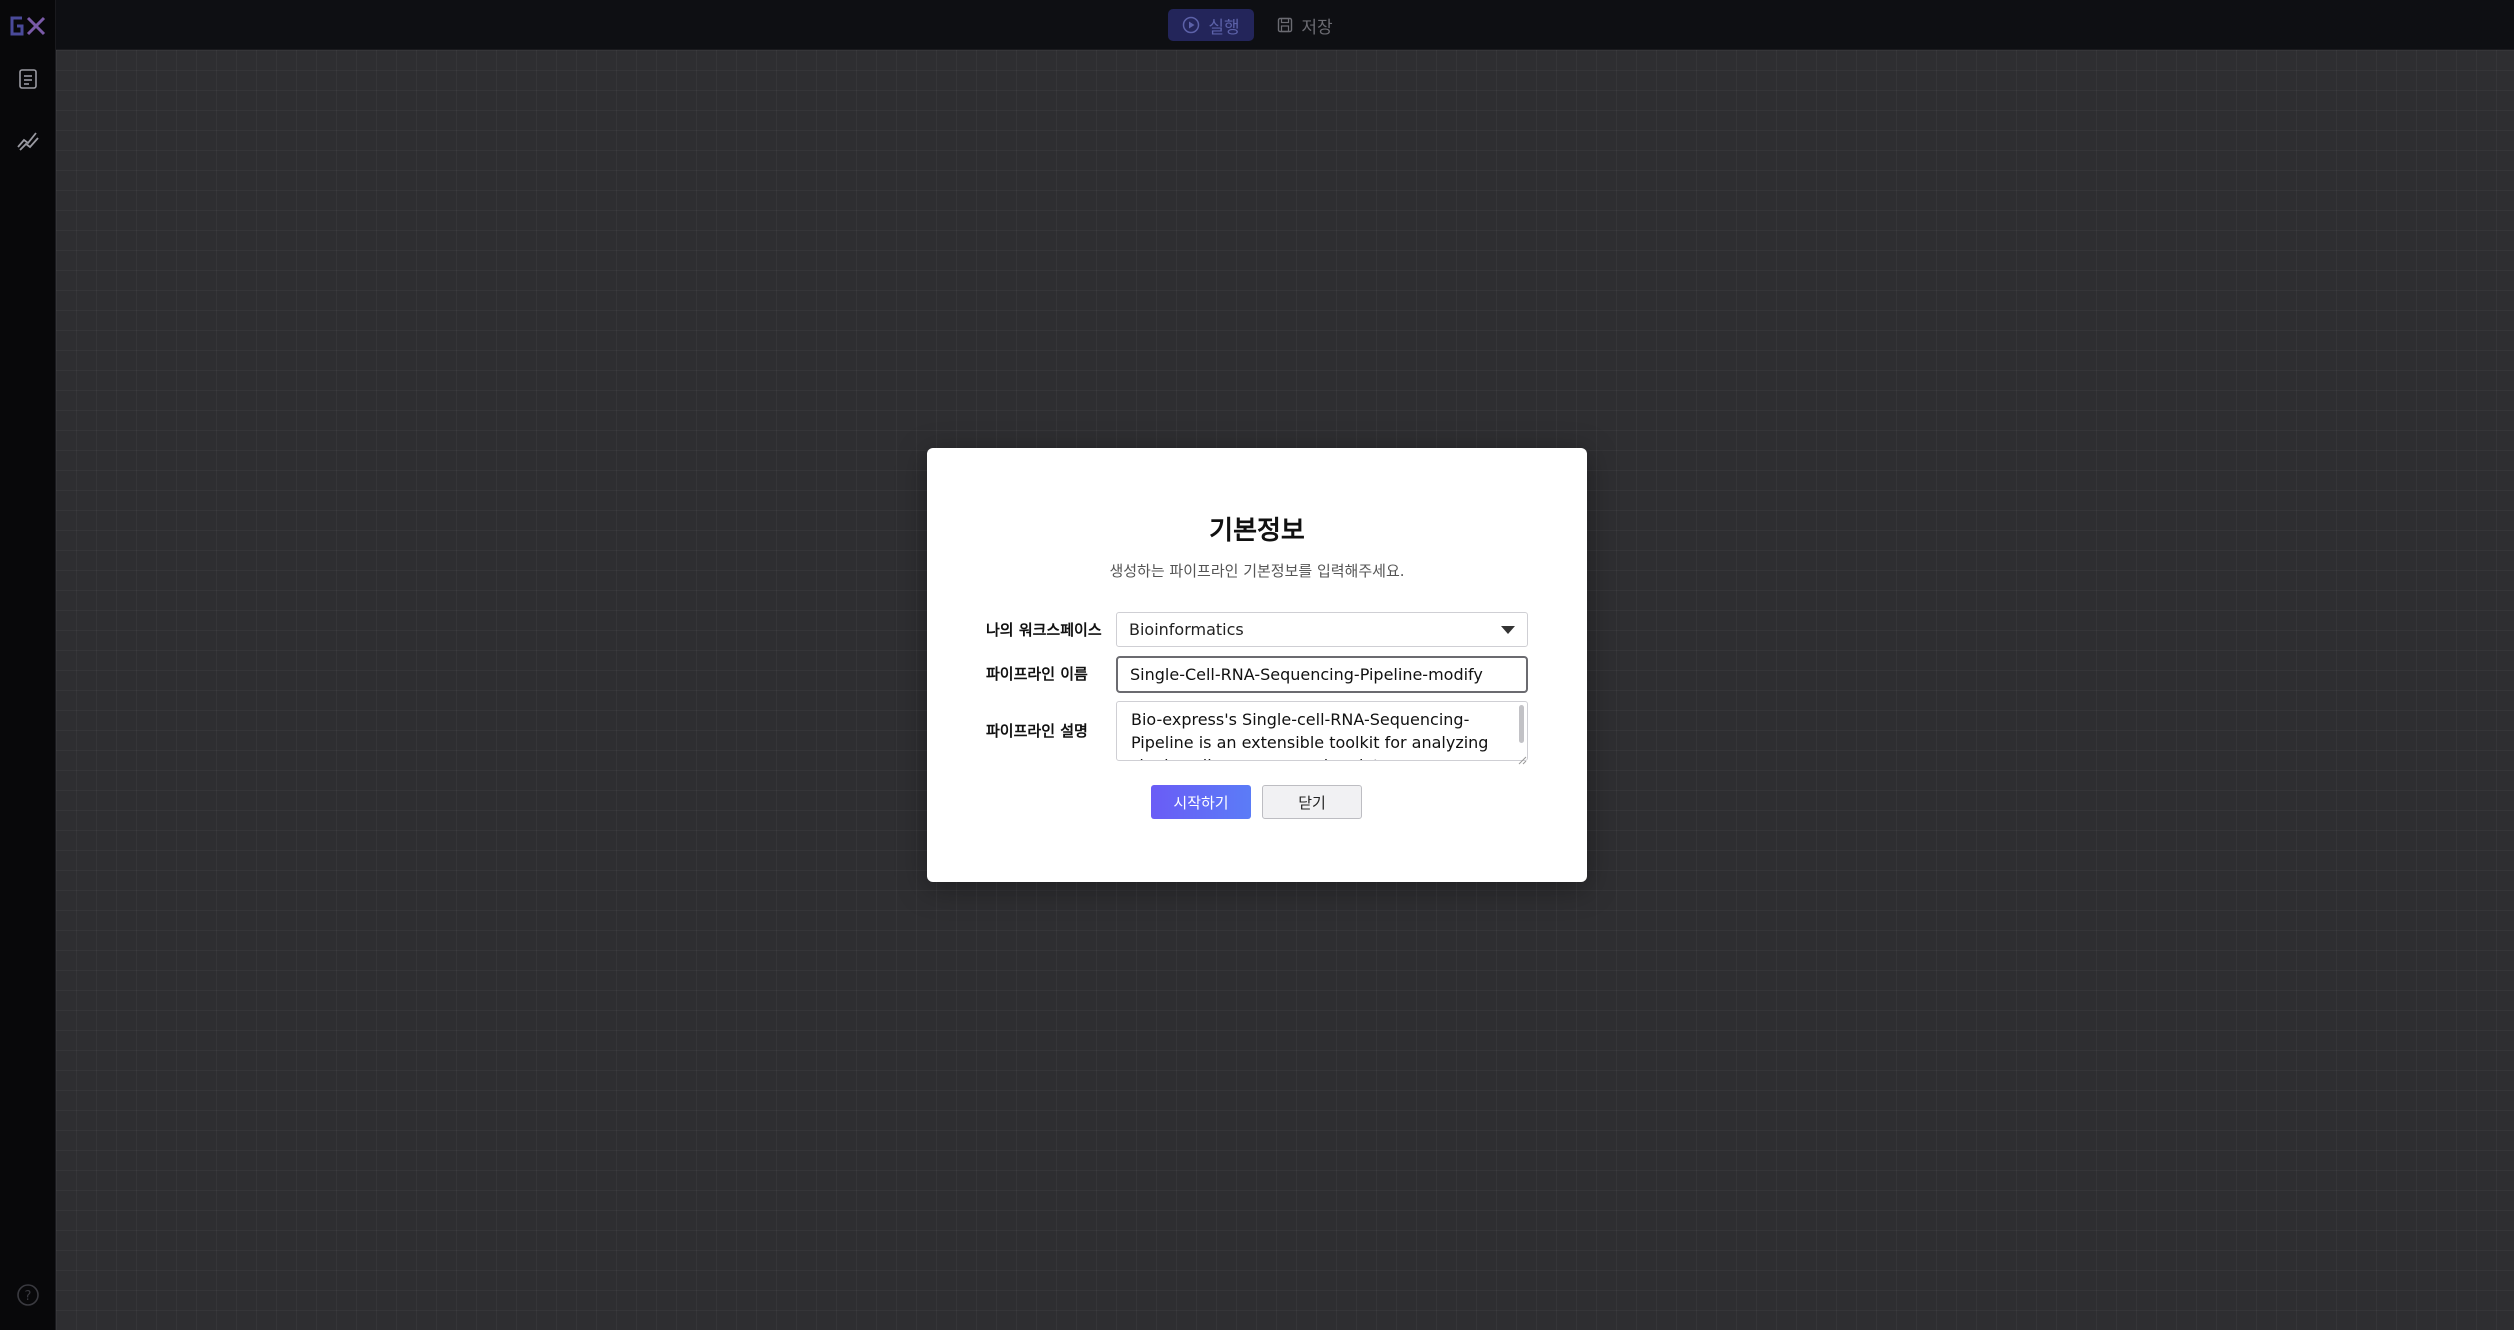 Image resolution: width=2514 pixels, height=1330 pixels. Describe the element at coordinates (1508, 629) in the screenshot. I see `caret-down-icon` at that location.